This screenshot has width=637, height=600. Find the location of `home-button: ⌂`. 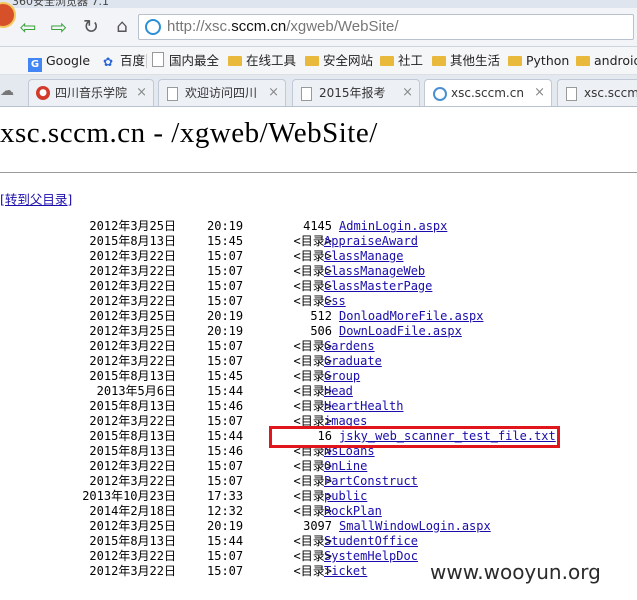

home-button: ⌂ is located at coordinates (122, 27).